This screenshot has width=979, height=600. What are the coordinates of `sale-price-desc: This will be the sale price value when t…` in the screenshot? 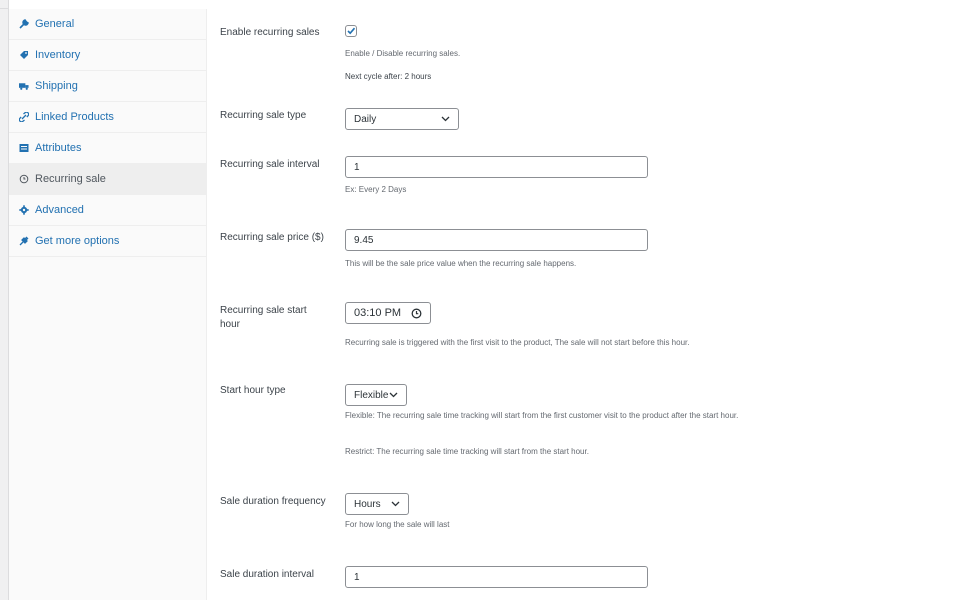 It's located at (461, 263).